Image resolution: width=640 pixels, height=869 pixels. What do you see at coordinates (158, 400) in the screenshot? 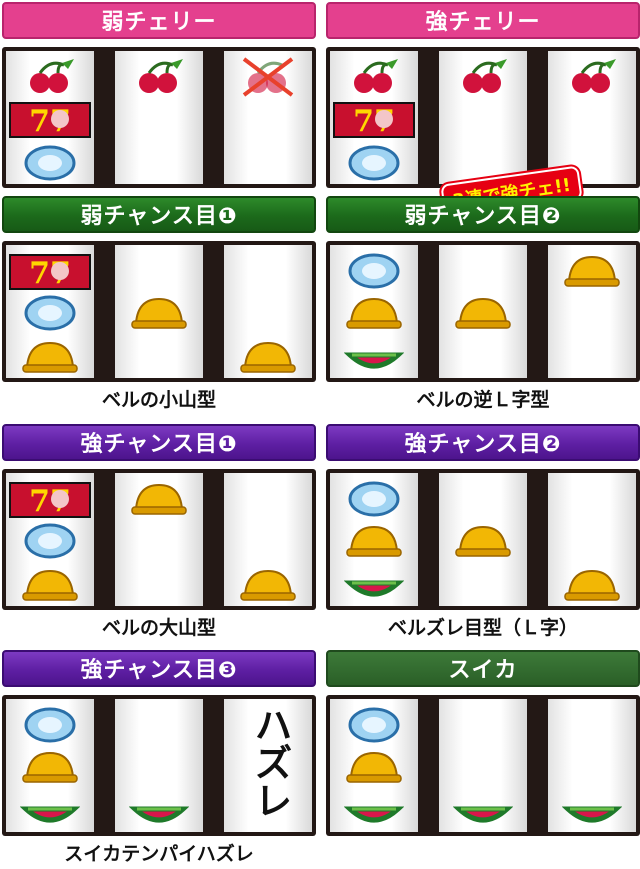
I see `panel-caption: ベルの小山型` at bounding box center [158, 400].